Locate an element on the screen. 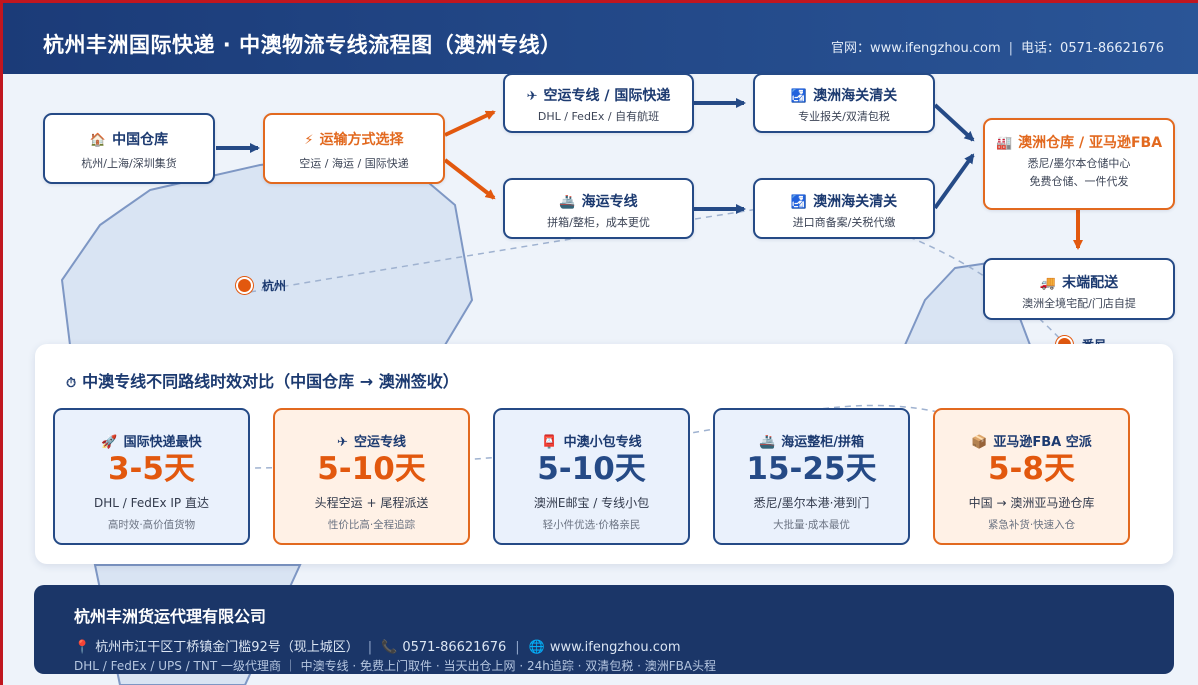 This screenshot has width=1198, height=685. phone-link: 电话：0571-86621676 is located at coordinates (1092, 48).